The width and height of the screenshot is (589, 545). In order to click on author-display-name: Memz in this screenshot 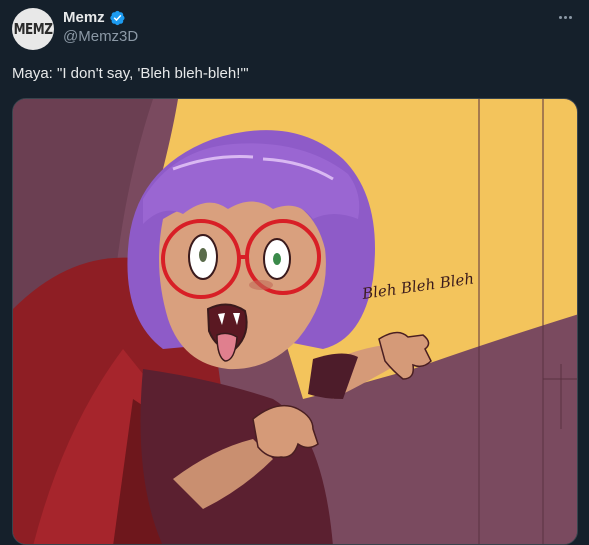, I will do `click(84, 17)`.